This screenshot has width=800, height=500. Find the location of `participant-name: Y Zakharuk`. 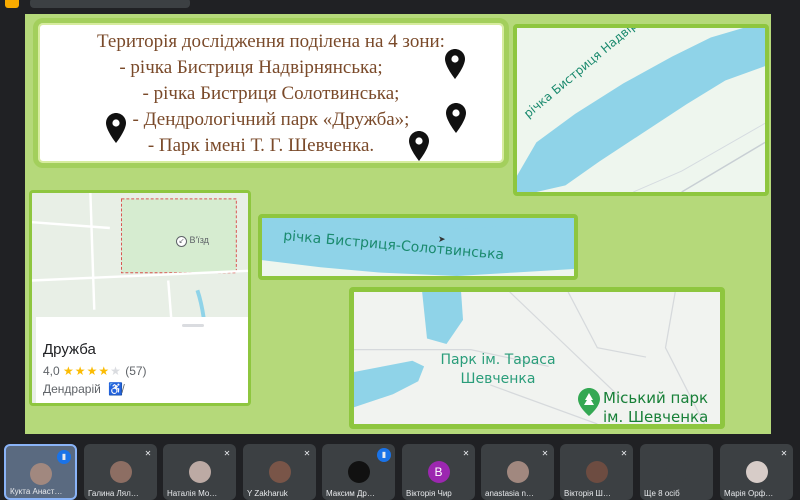

participant-name: Y Zakharuk is located at coordinates (267, 493).